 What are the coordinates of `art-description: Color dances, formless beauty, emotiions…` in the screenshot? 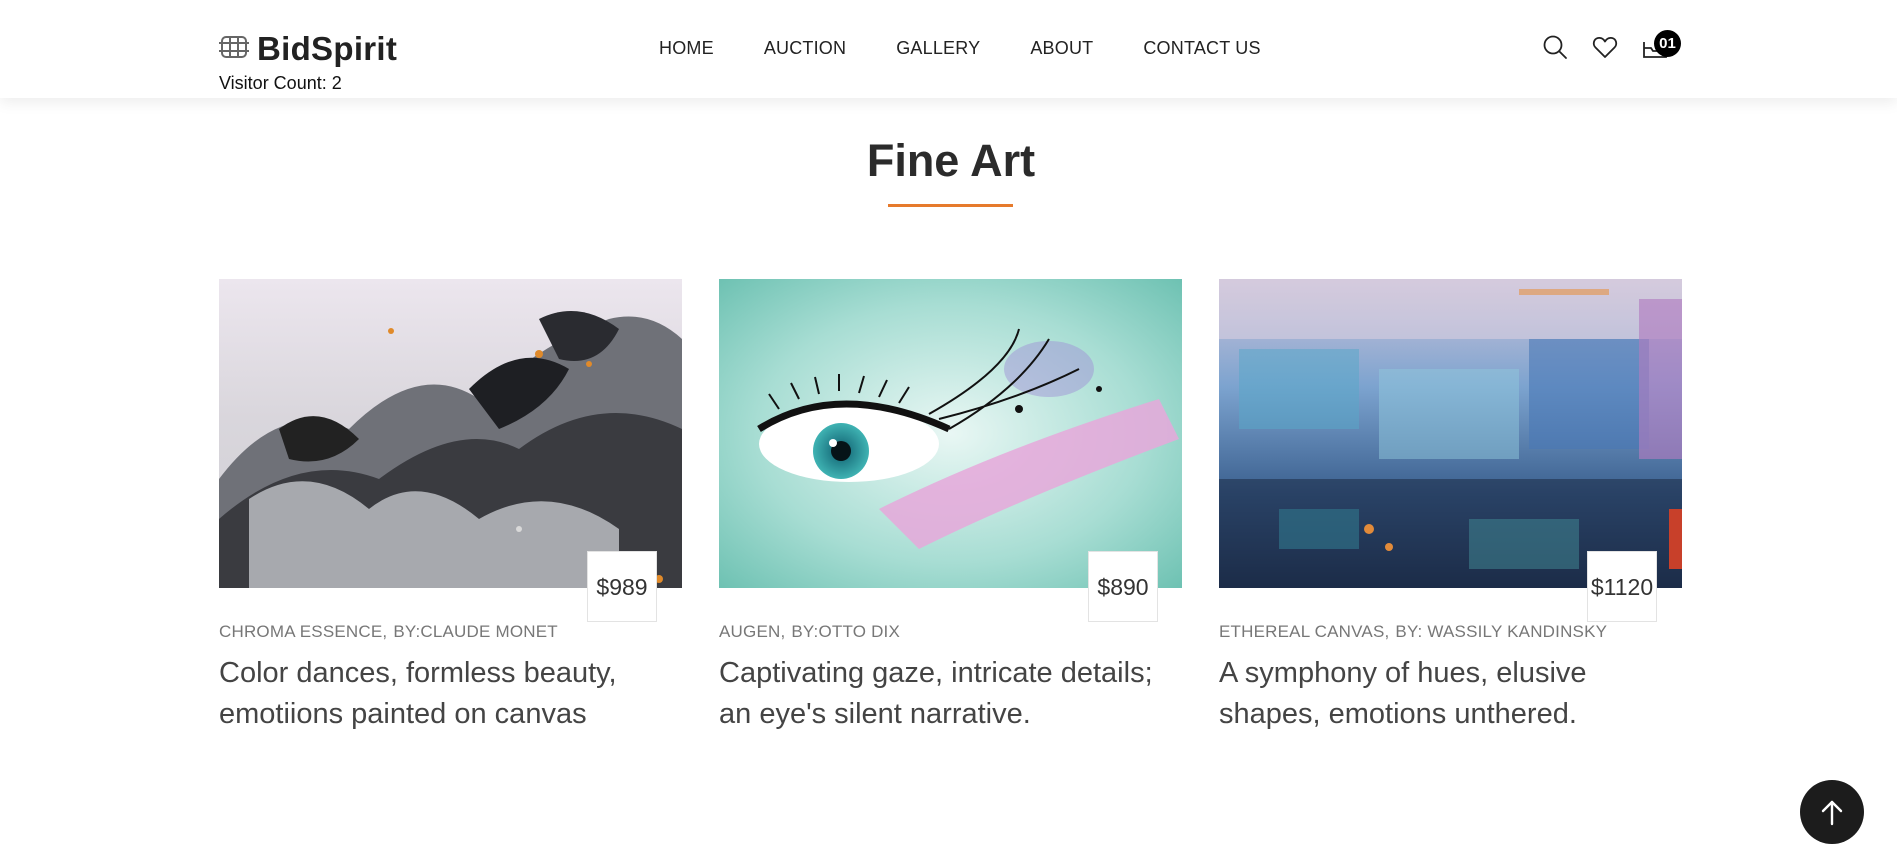 It's located at (454, 694).